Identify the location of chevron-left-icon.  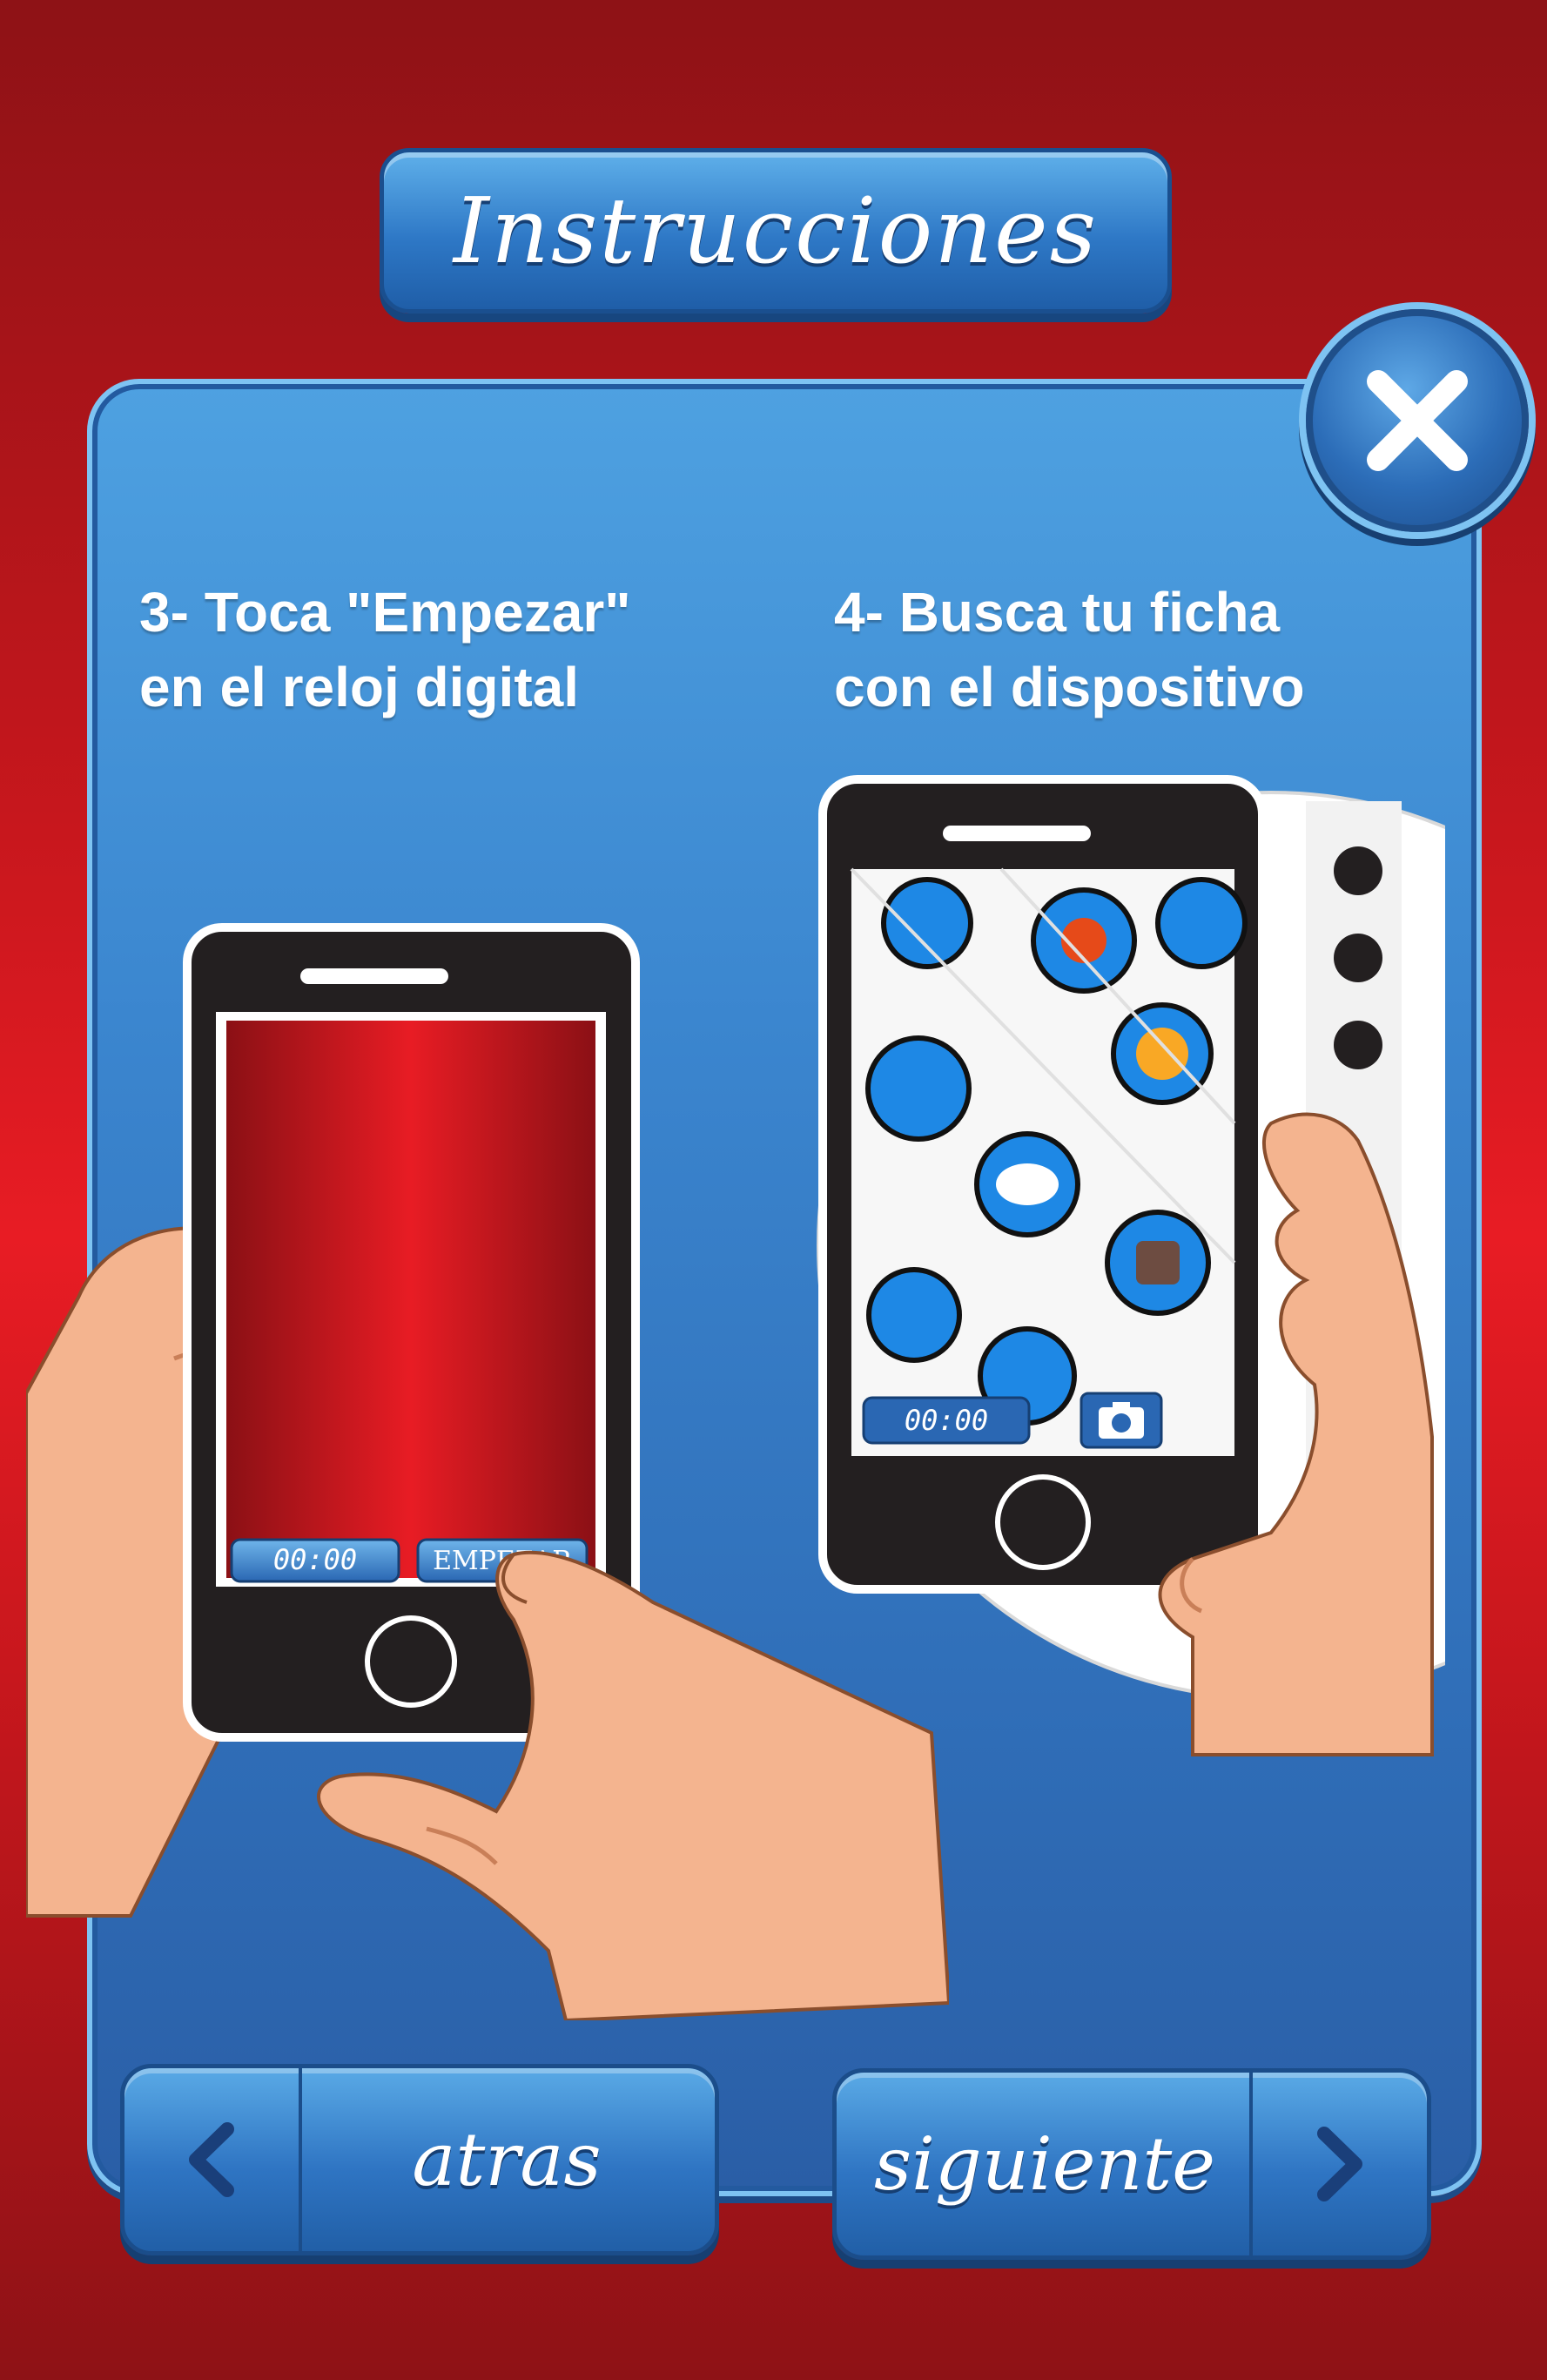
(211, 2159).